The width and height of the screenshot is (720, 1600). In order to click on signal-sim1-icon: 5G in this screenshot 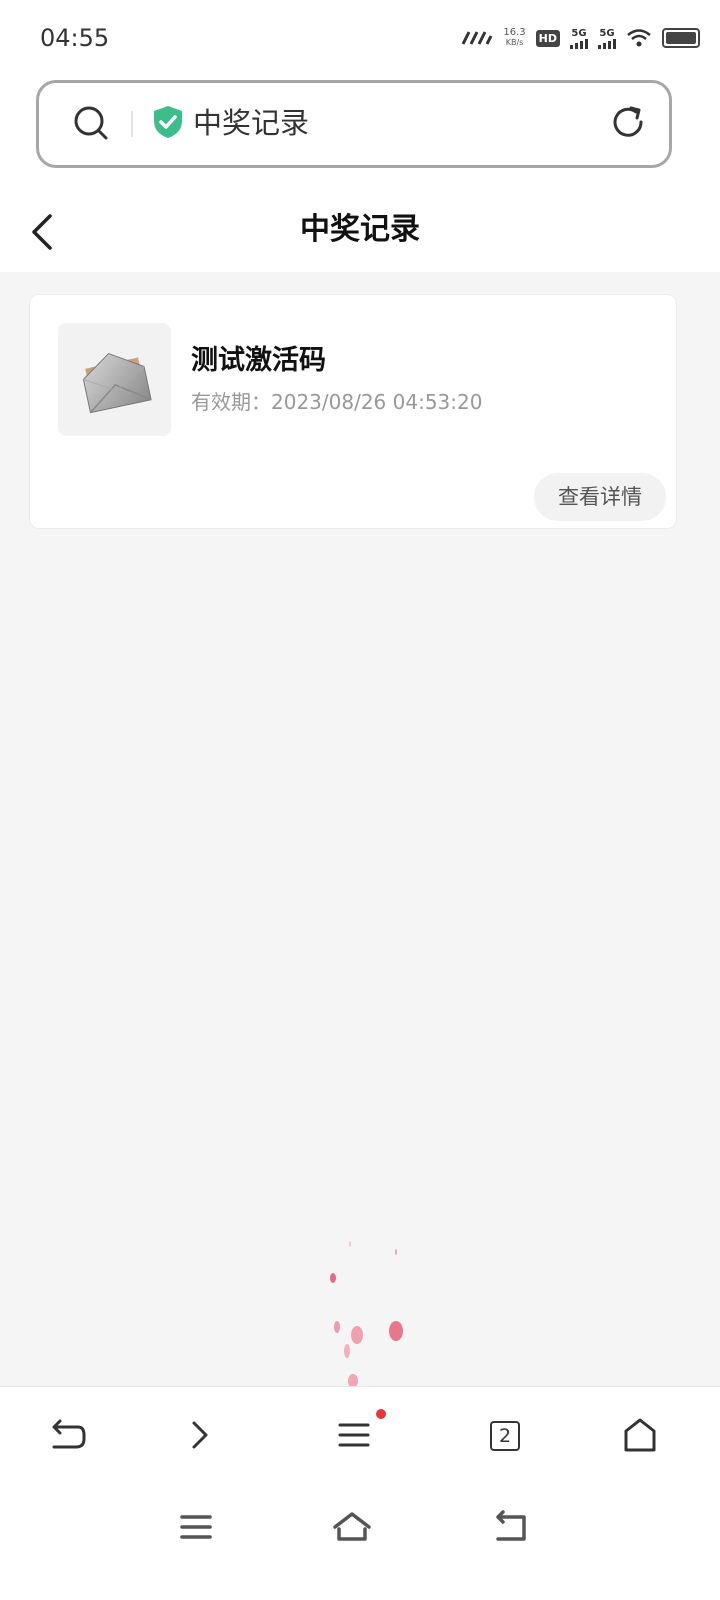, I will do `click(579, 38)`.